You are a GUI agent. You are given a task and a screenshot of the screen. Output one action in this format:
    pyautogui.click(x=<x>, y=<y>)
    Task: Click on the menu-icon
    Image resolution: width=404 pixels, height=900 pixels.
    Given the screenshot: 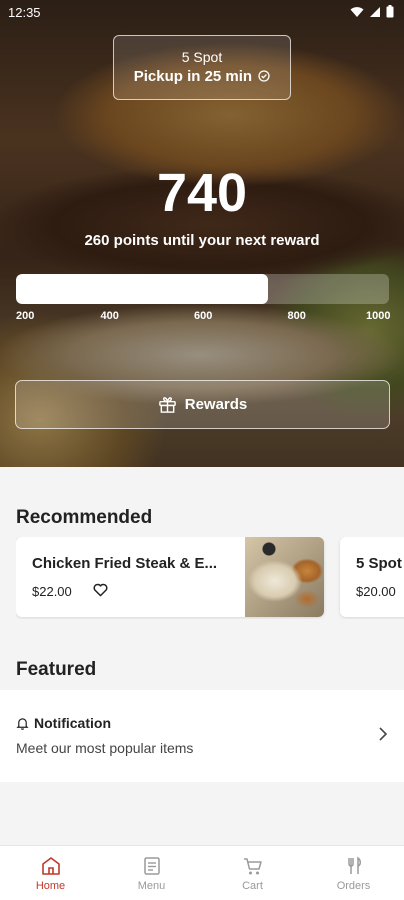 What is the action you would take?
    pyautogui.click(x=151, y=866)
    